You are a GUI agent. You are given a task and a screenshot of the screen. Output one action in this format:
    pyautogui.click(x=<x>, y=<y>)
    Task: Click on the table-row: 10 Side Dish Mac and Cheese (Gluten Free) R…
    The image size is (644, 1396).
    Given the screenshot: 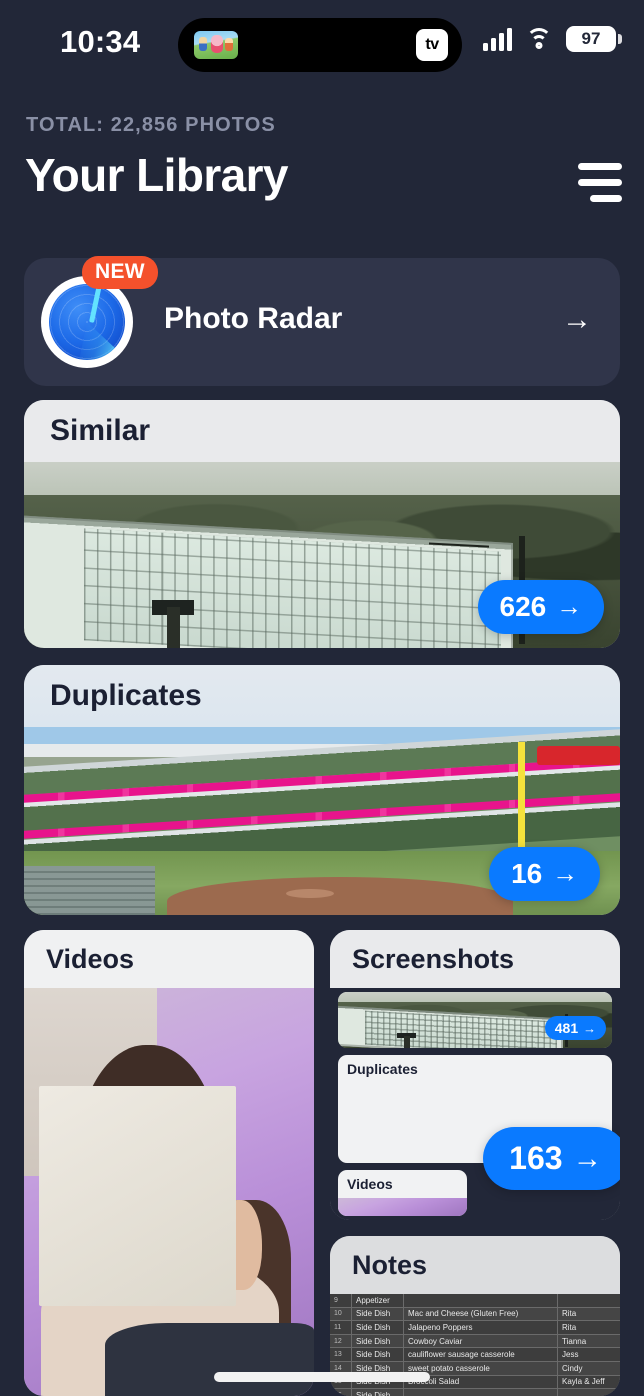 What is the action you would take?
    pyautogui.click(x=475, y=1314)
    